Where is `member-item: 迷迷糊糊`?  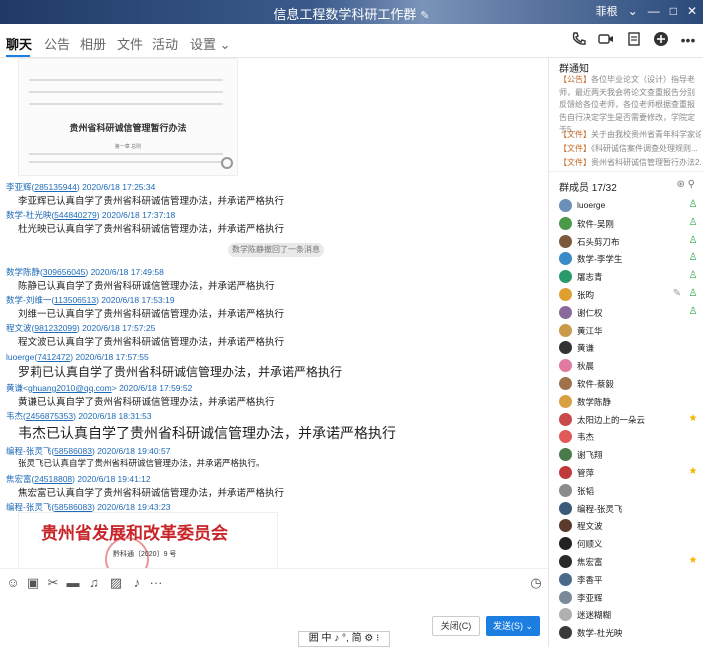 member-item: 迷迷糊糊 is located at coordinates (629, 614).